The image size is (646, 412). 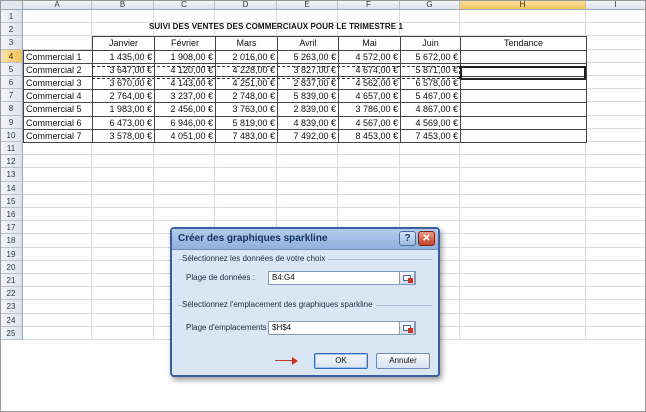 What do you see at coordinates (123, 69) in the screenshot?
I see `sales-value-cell: 3 647,00 €` at bounding box center [123, 69].